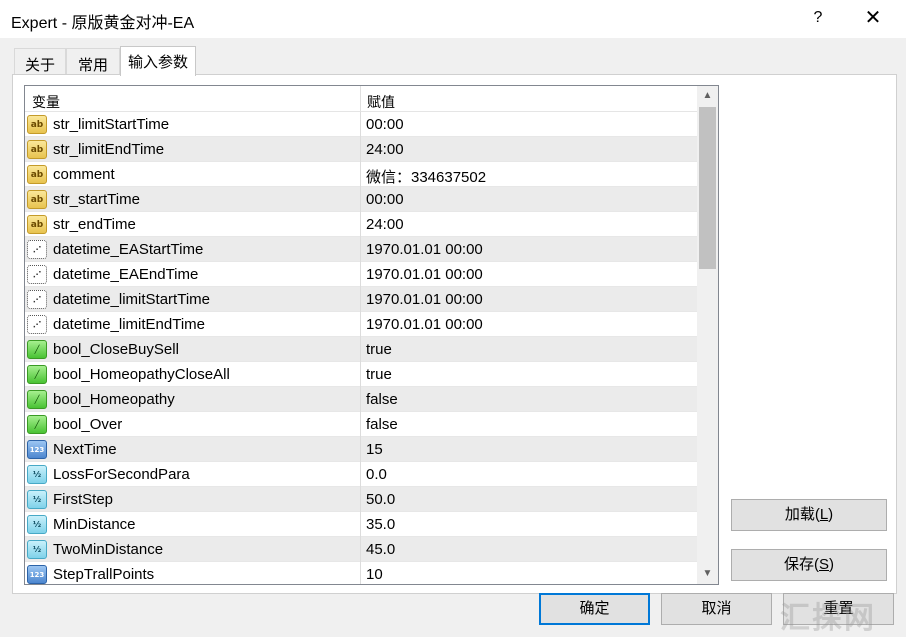 The width and height of the screenshot is (906, 637). What do you see at coordinates (40, 61) in the screenshot?
I see `tab-about: 关于` at bounding box center [40, 61].